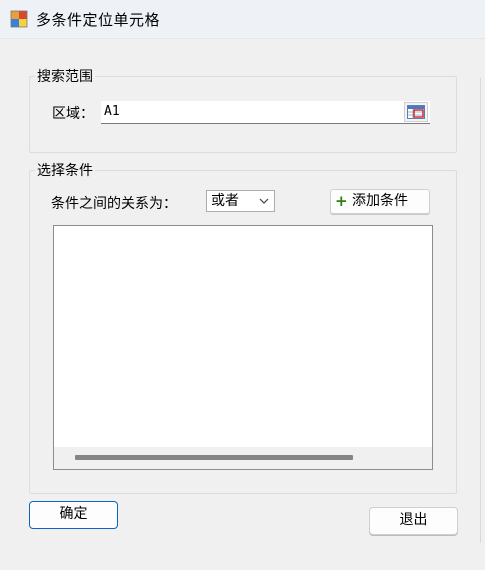 Image resolution: width=485 pixels, height=570 pixels. I want to click on relation-label: 条件之间的关系为：, so click(114, 204).